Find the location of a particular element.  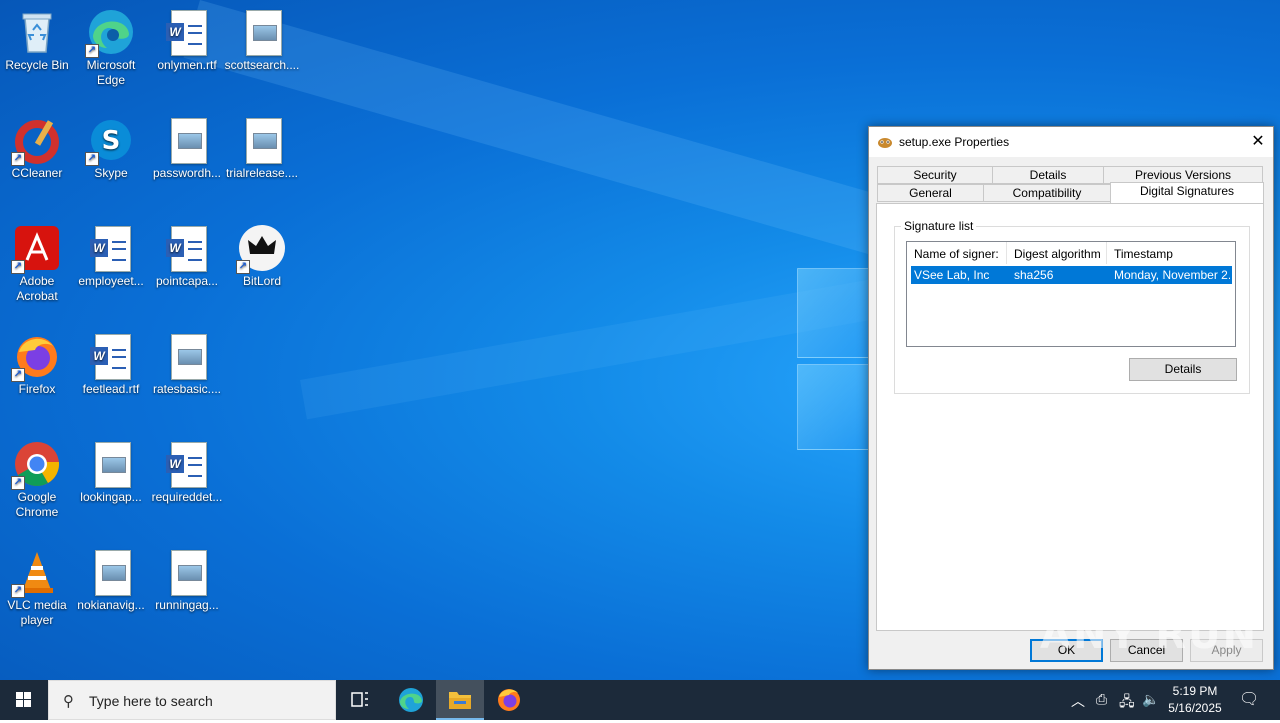

desktop-icon-label: VLC media player is located at coordinates (37, 612).